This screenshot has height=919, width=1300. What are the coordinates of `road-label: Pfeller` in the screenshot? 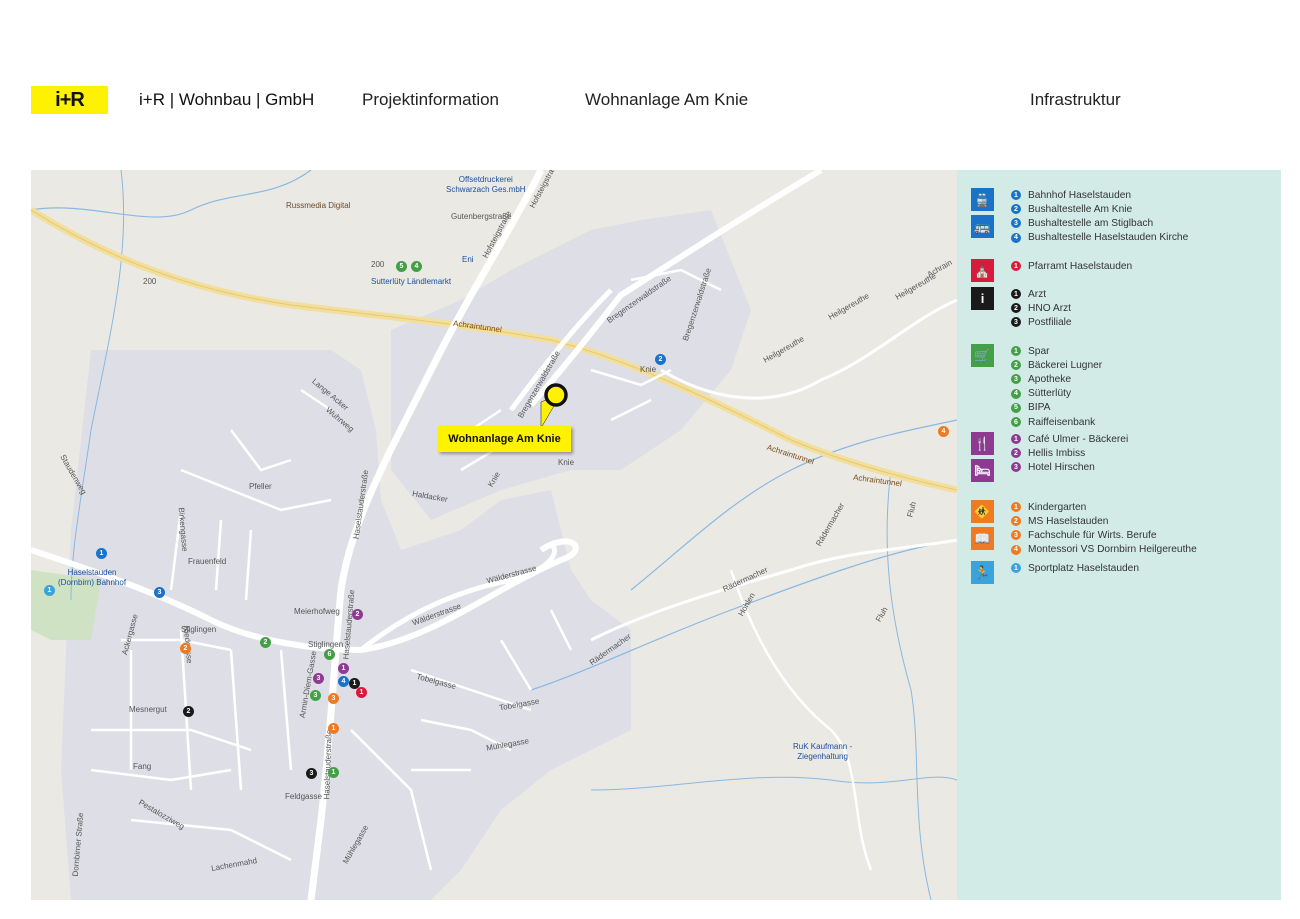 It's located at (260, 486).